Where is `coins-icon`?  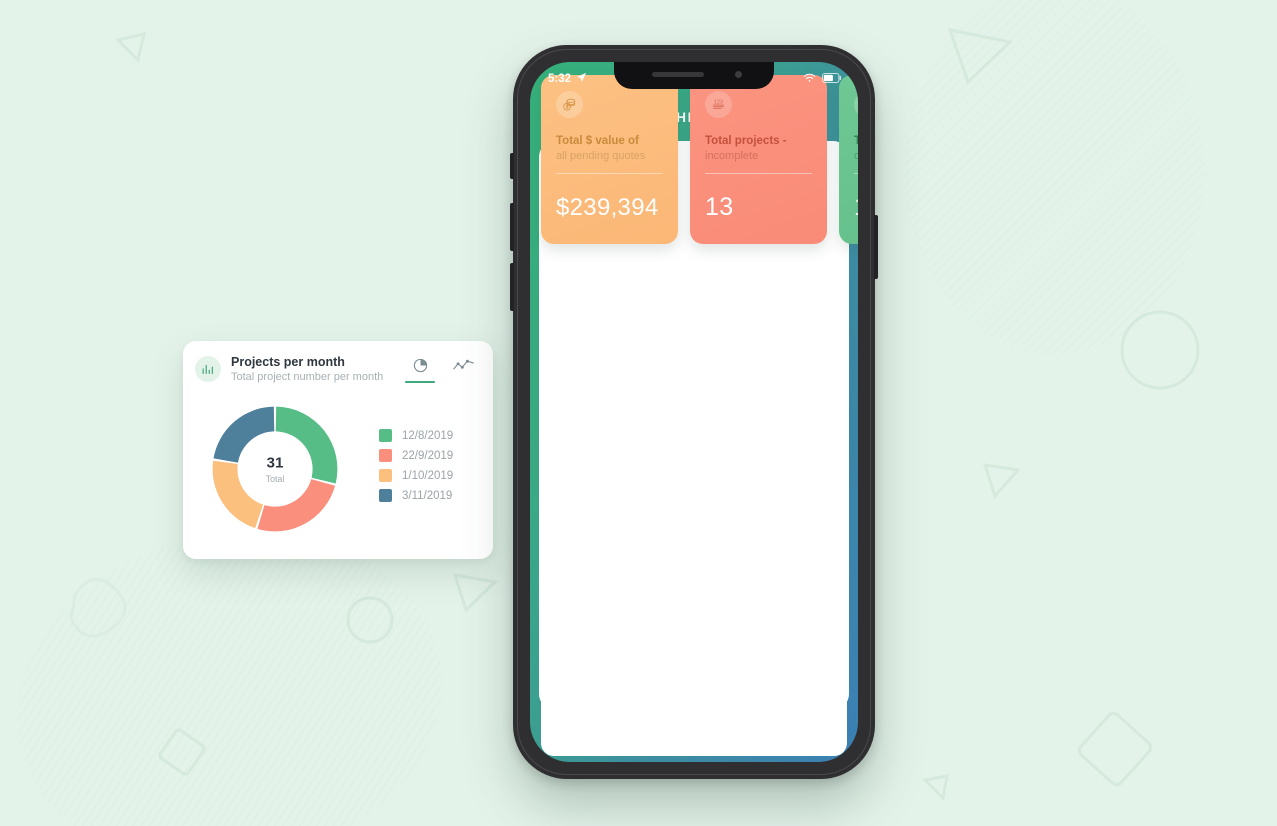
coins-icon is located at coordinates (569, 104).